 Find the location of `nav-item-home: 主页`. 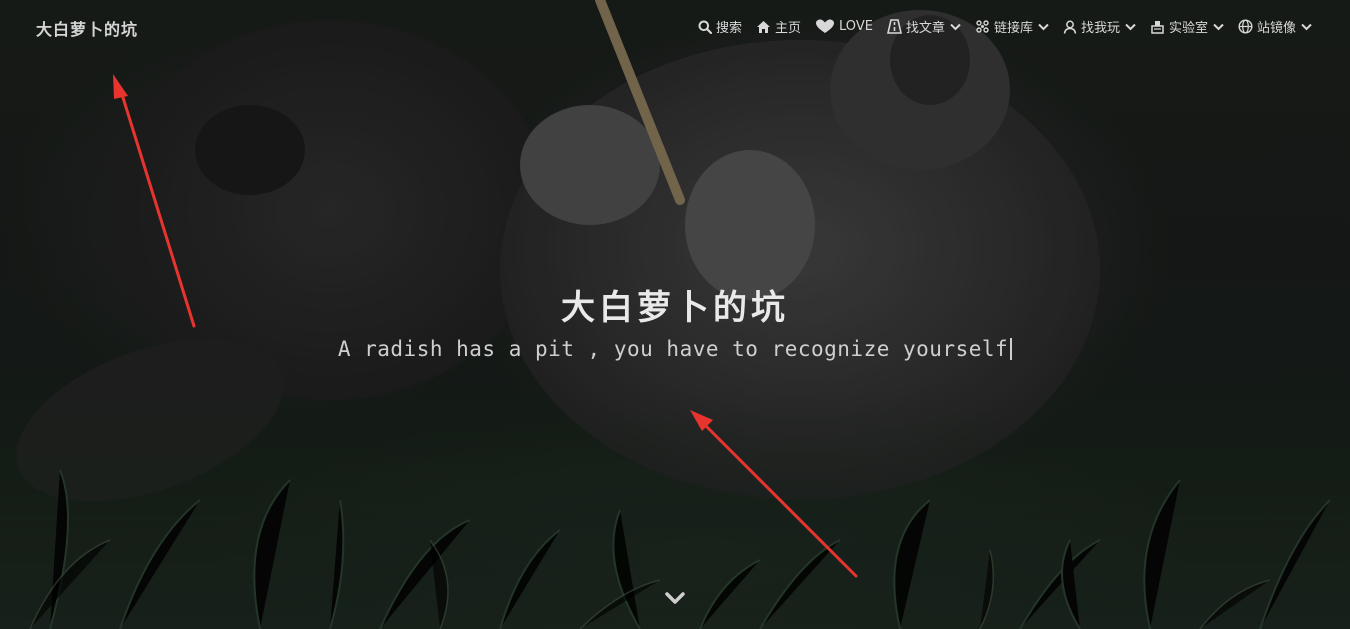

nav-item-home: 主页 is located at coordinates (778, 26).